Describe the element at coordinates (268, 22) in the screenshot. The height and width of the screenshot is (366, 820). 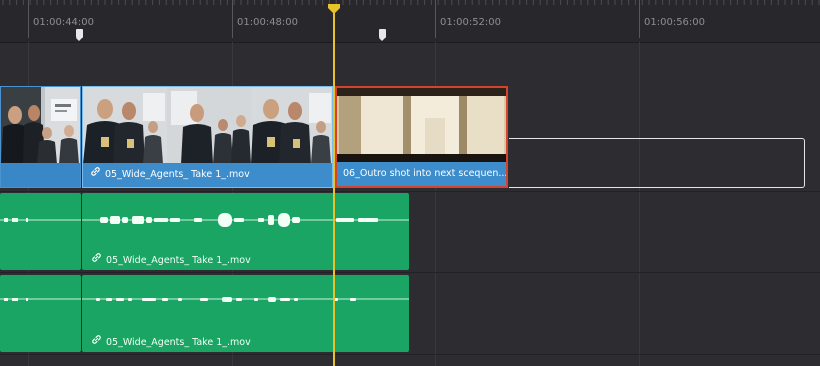
I see `timecode-label: 01:00:48:00` at that location.